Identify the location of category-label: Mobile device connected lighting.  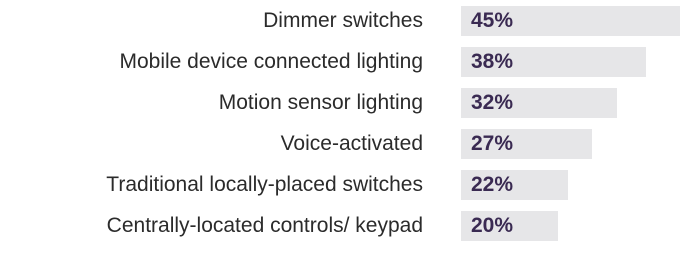
(271, 61).